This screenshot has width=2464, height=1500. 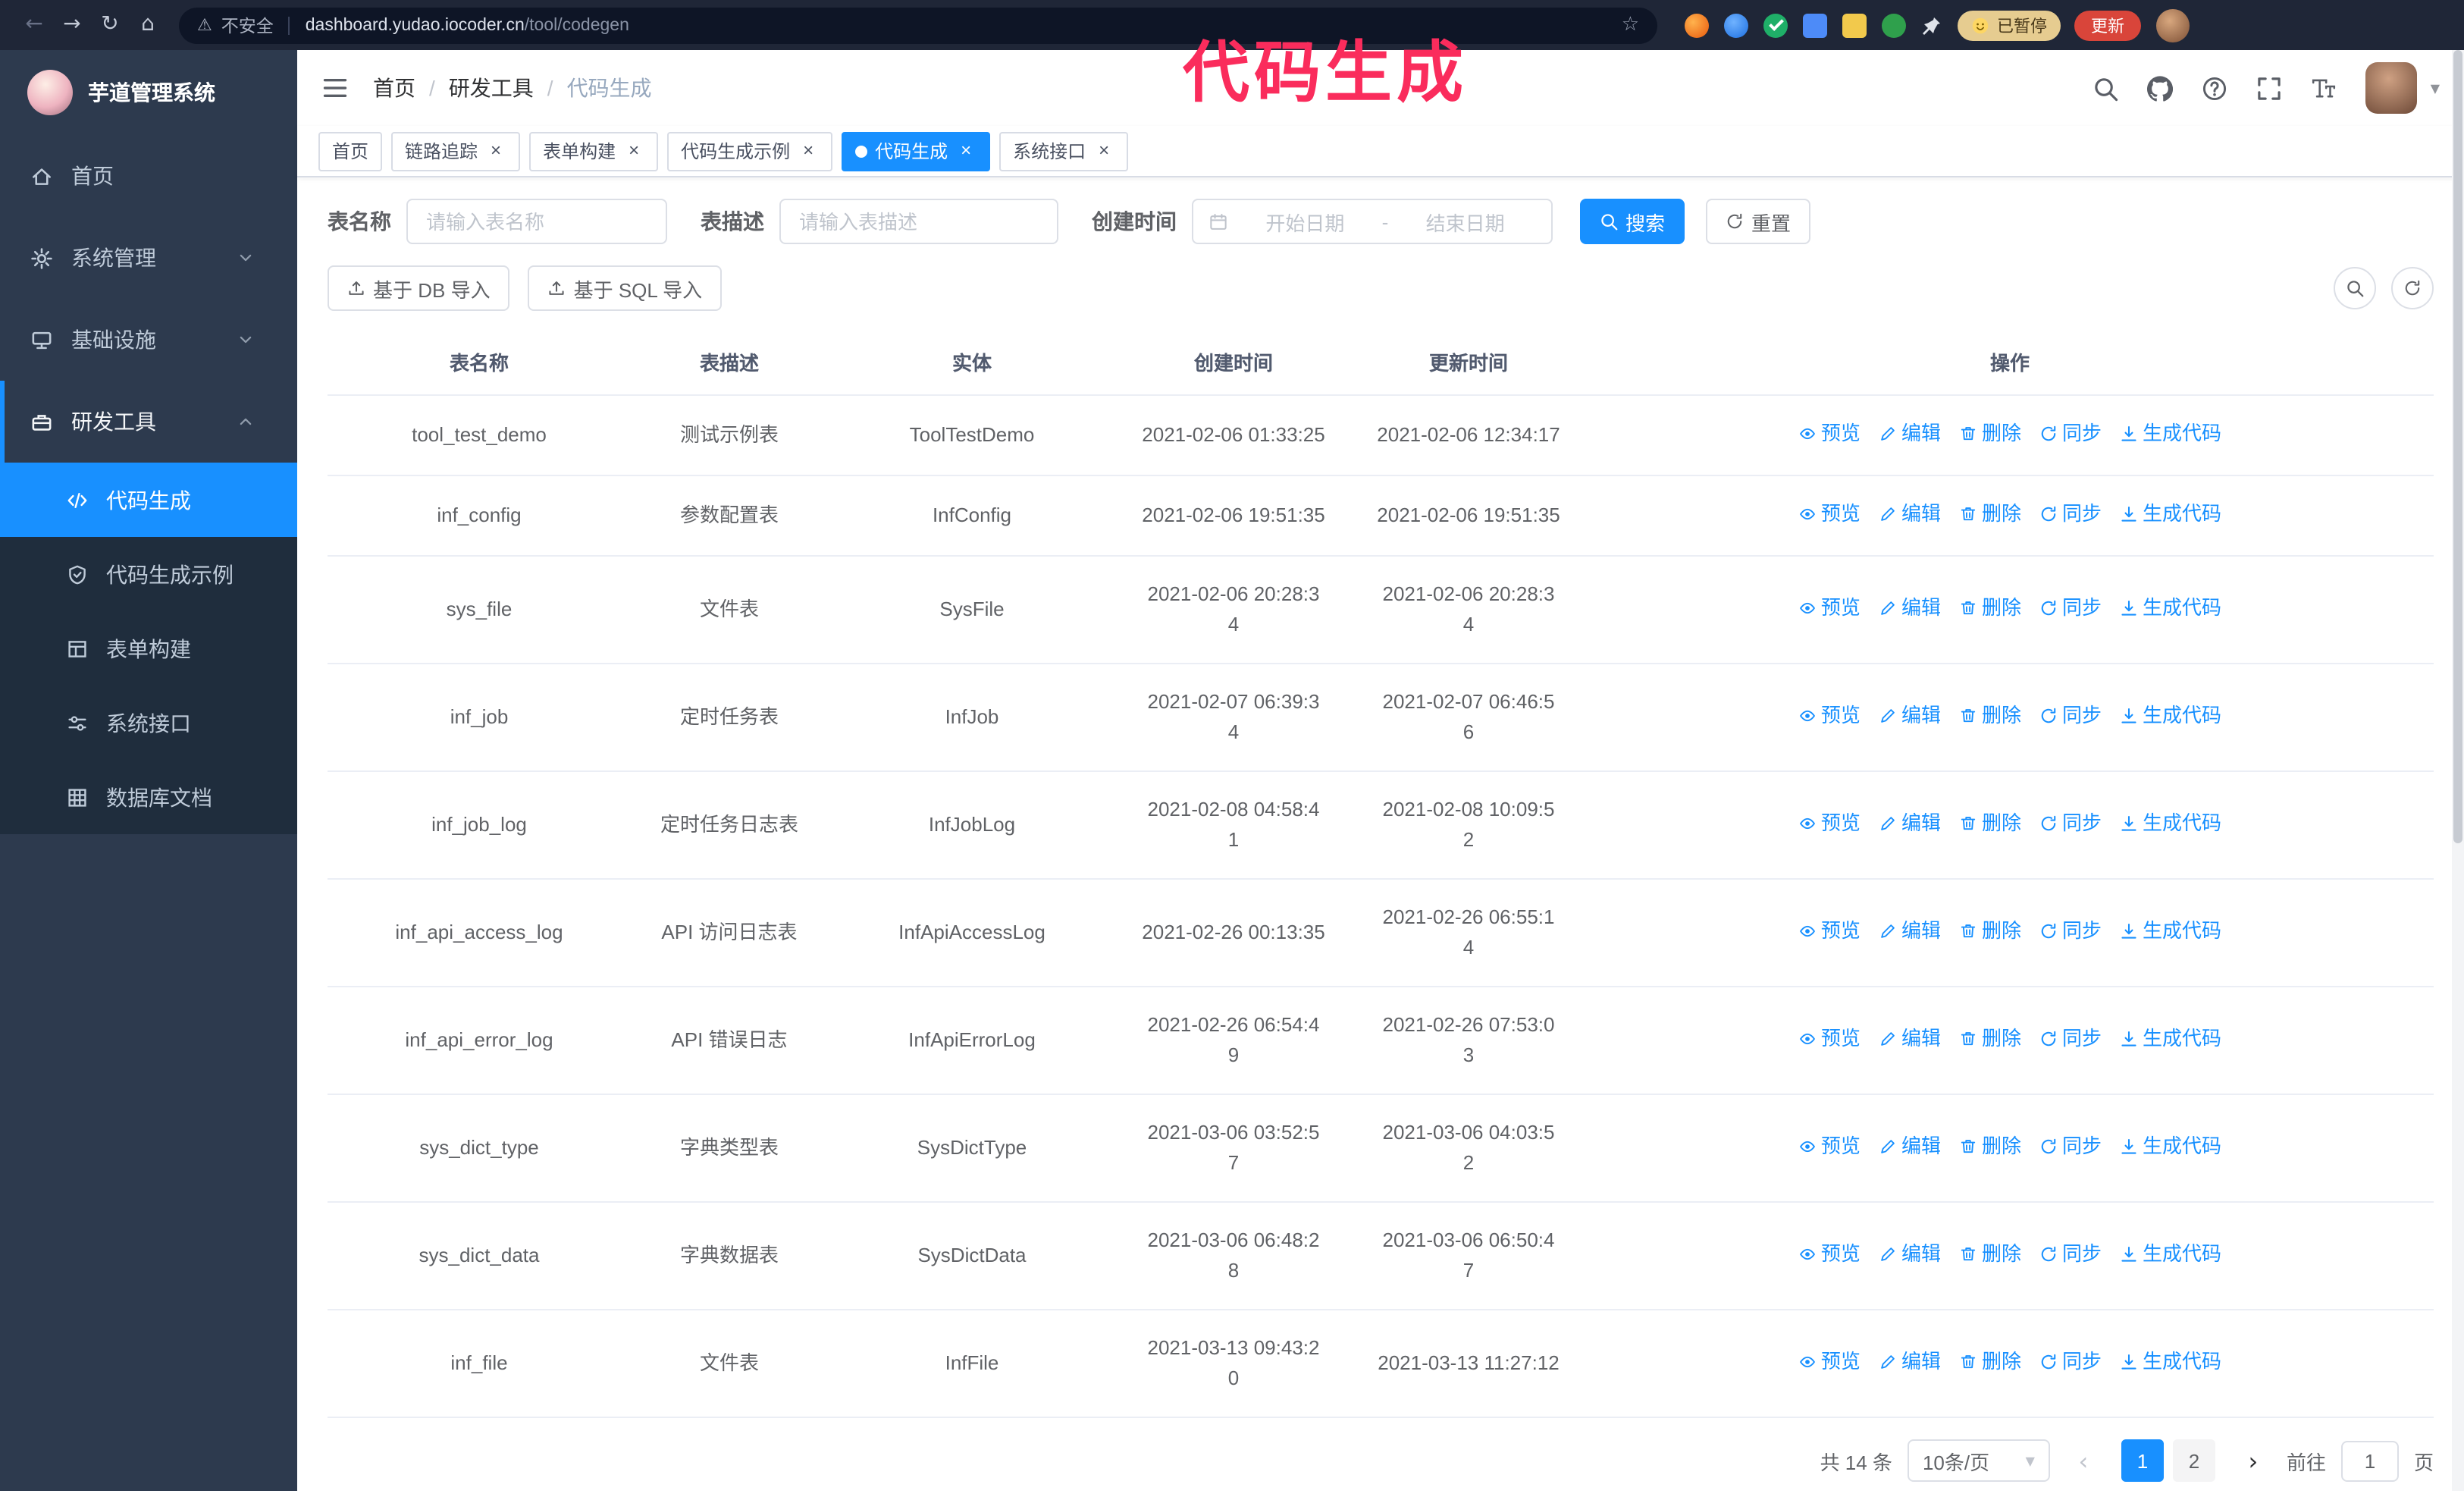 What do you see at coordinates (2010, 25) in the screenshot?
I see `paused-badge: 已暂停` at bounding box center [2010, 25].